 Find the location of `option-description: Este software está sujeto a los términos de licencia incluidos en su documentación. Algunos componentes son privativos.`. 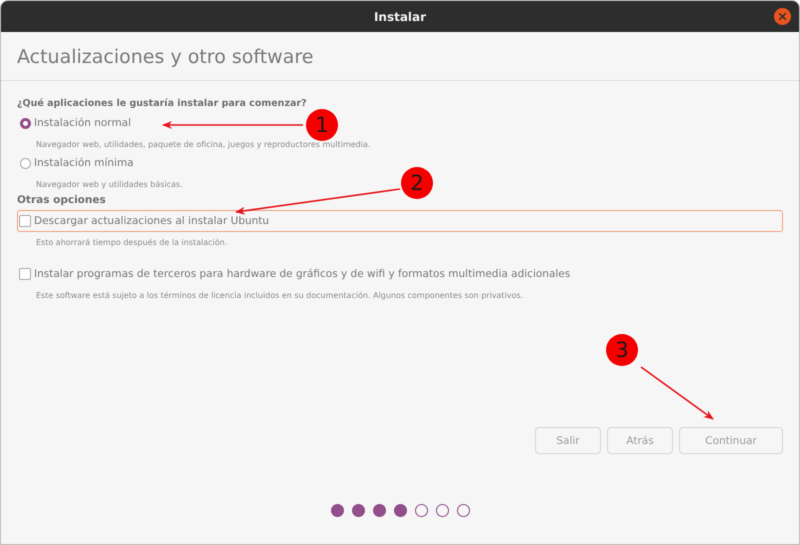

option-description: Este software está sujeto a los términos de licencia incluidos en su documentación. Algunos componentes son privativos. is located at coordinates (279, 295).